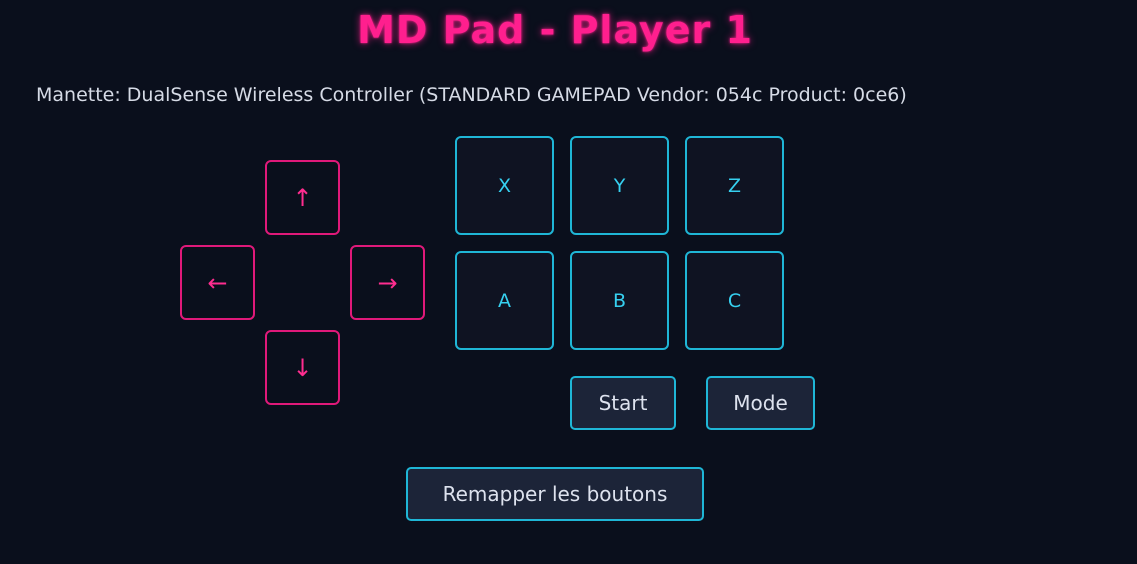 The height and width of the screenshot is (564, 1137). I want to click on x-button: X, so click(504, 185).